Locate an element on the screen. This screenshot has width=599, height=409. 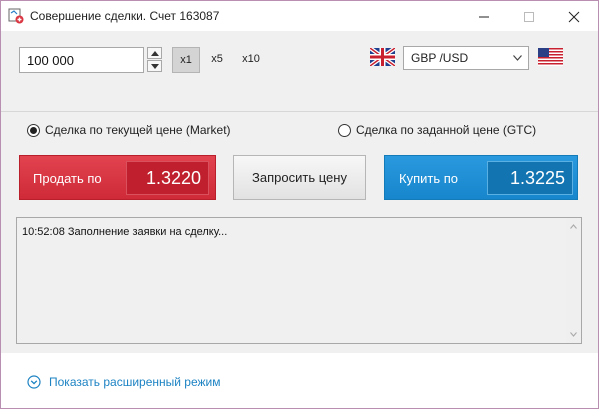
buy-price: 1.3225 is located at coordinates (530, 178).